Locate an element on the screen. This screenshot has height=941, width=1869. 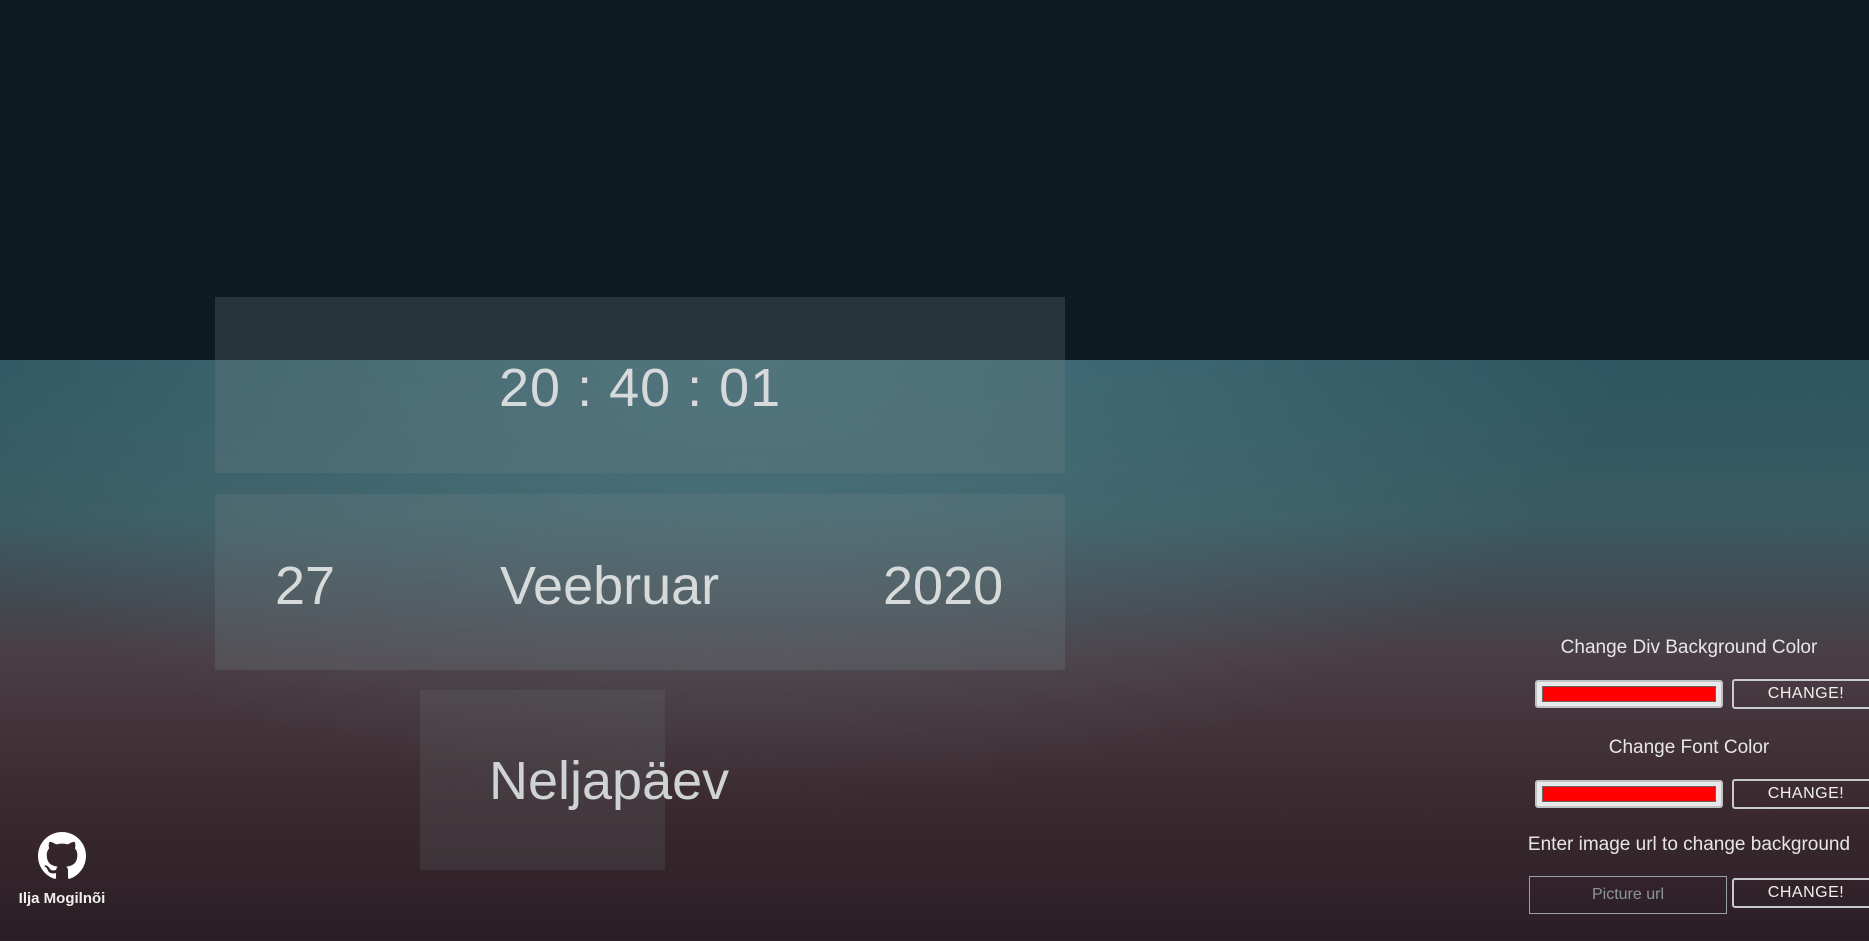
font-color-swatch is located at coordinates (1629, 794).